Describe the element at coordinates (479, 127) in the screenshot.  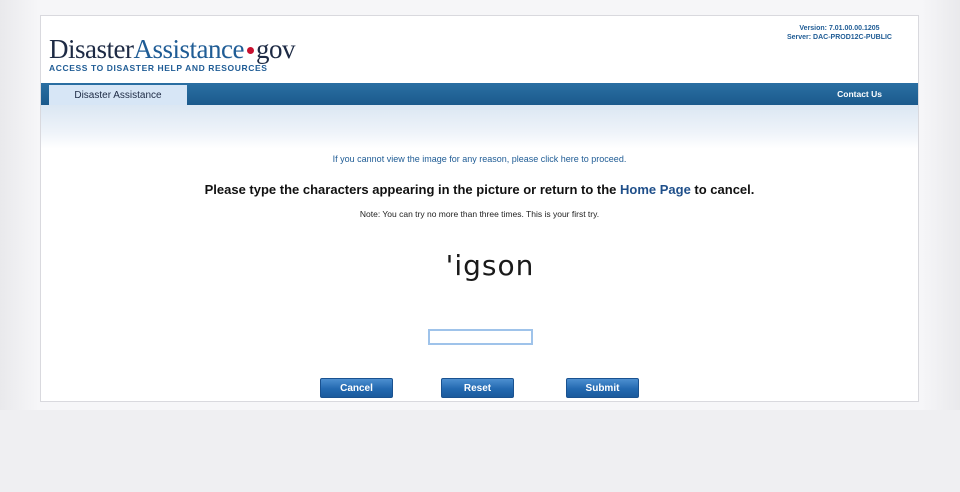
I see `subheader-gradient` at that location.